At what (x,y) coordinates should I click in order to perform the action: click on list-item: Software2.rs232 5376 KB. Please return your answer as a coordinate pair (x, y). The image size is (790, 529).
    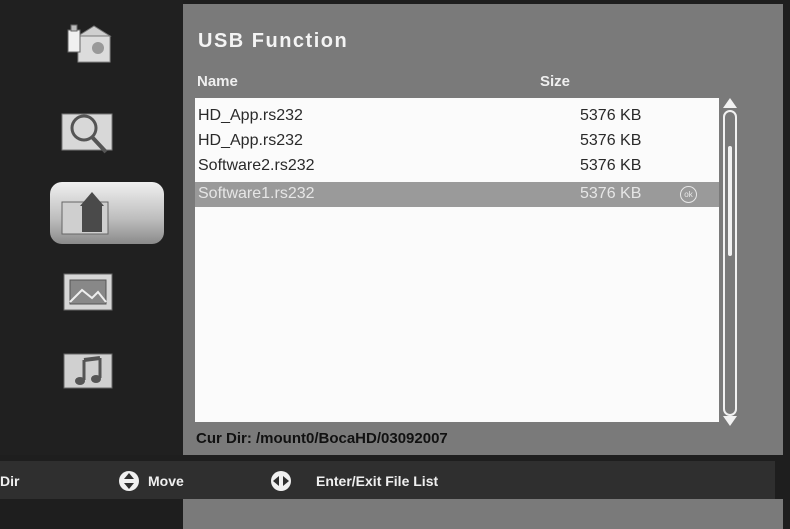
    Looking at the image, I should click on (457, 166).